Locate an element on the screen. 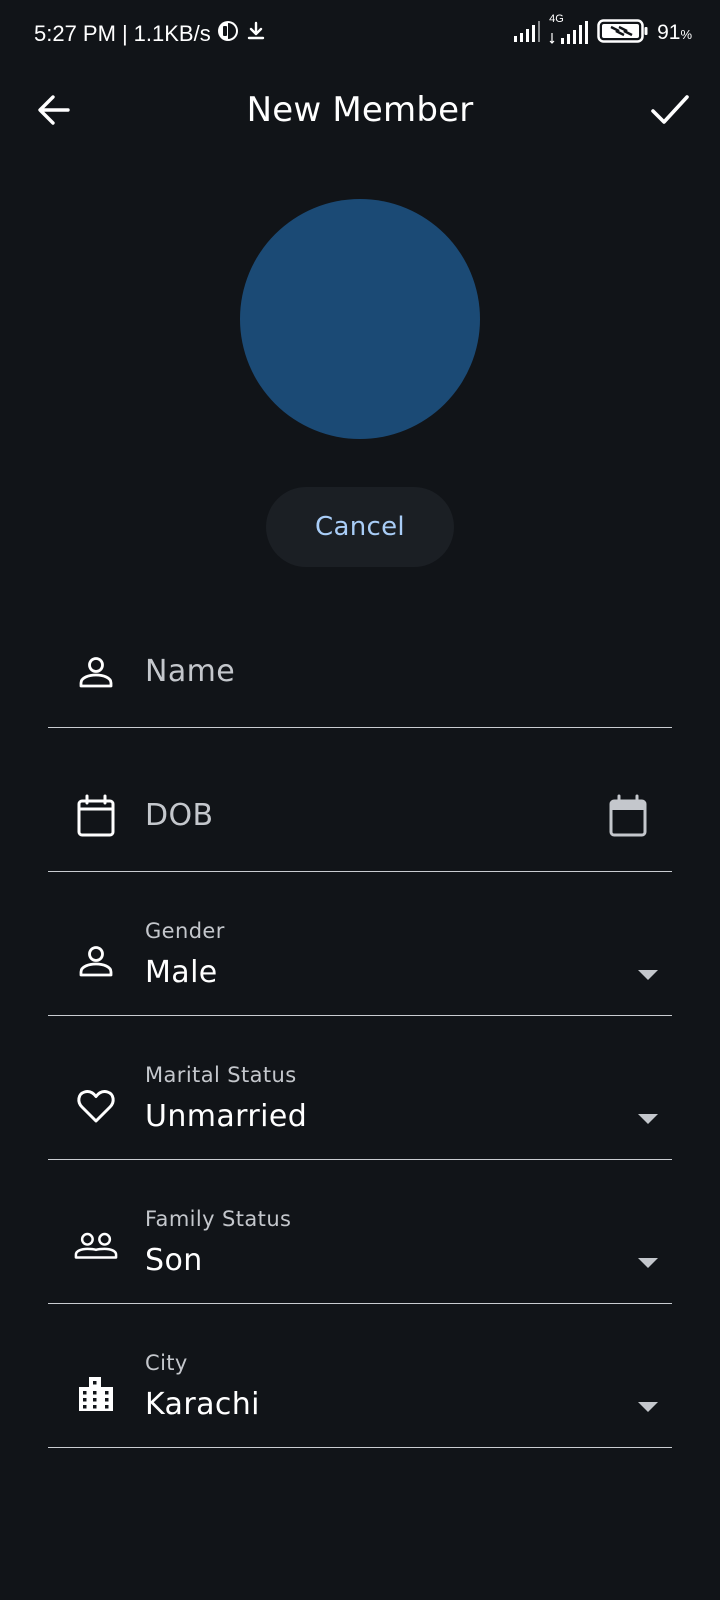  family-status-value: Son is located at coordinates (174, 1260).